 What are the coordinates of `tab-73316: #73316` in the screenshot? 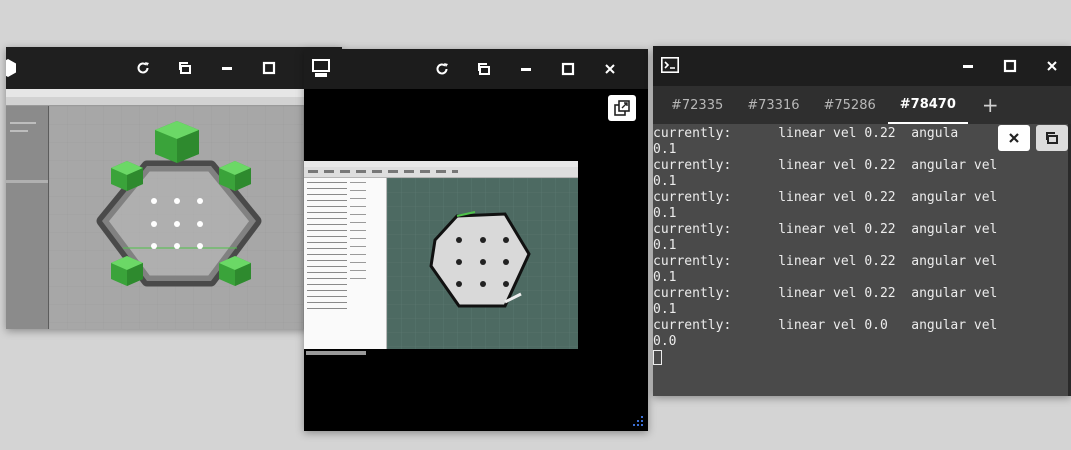 It's located at (773, 105).